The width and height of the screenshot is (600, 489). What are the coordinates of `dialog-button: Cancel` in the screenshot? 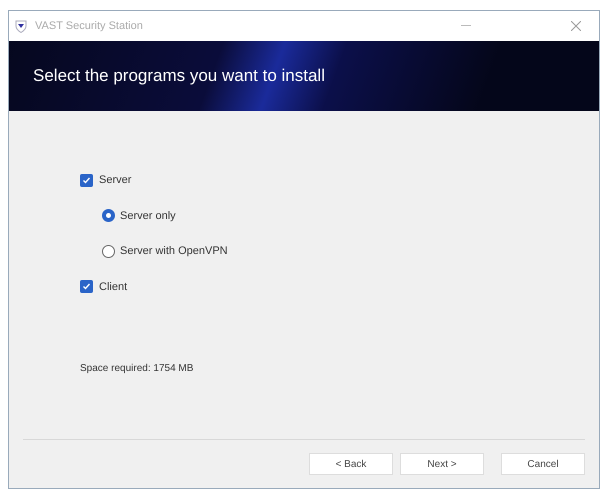 It's located at (543, 464).